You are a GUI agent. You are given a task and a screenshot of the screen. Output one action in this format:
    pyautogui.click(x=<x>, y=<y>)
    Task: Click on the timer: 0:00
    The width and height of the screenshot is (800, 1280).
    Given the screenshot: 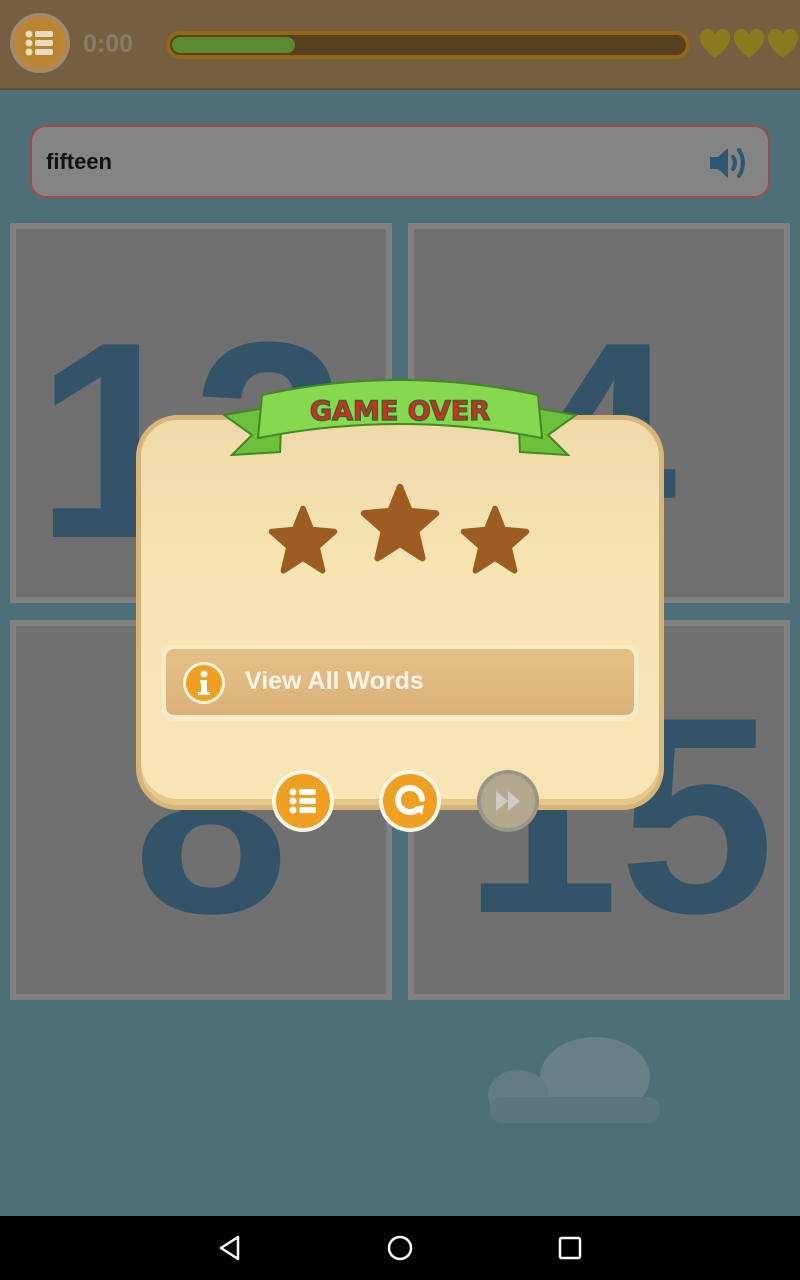 What is the action you would take?
    pyautogui.click(x=108, y=44)
    